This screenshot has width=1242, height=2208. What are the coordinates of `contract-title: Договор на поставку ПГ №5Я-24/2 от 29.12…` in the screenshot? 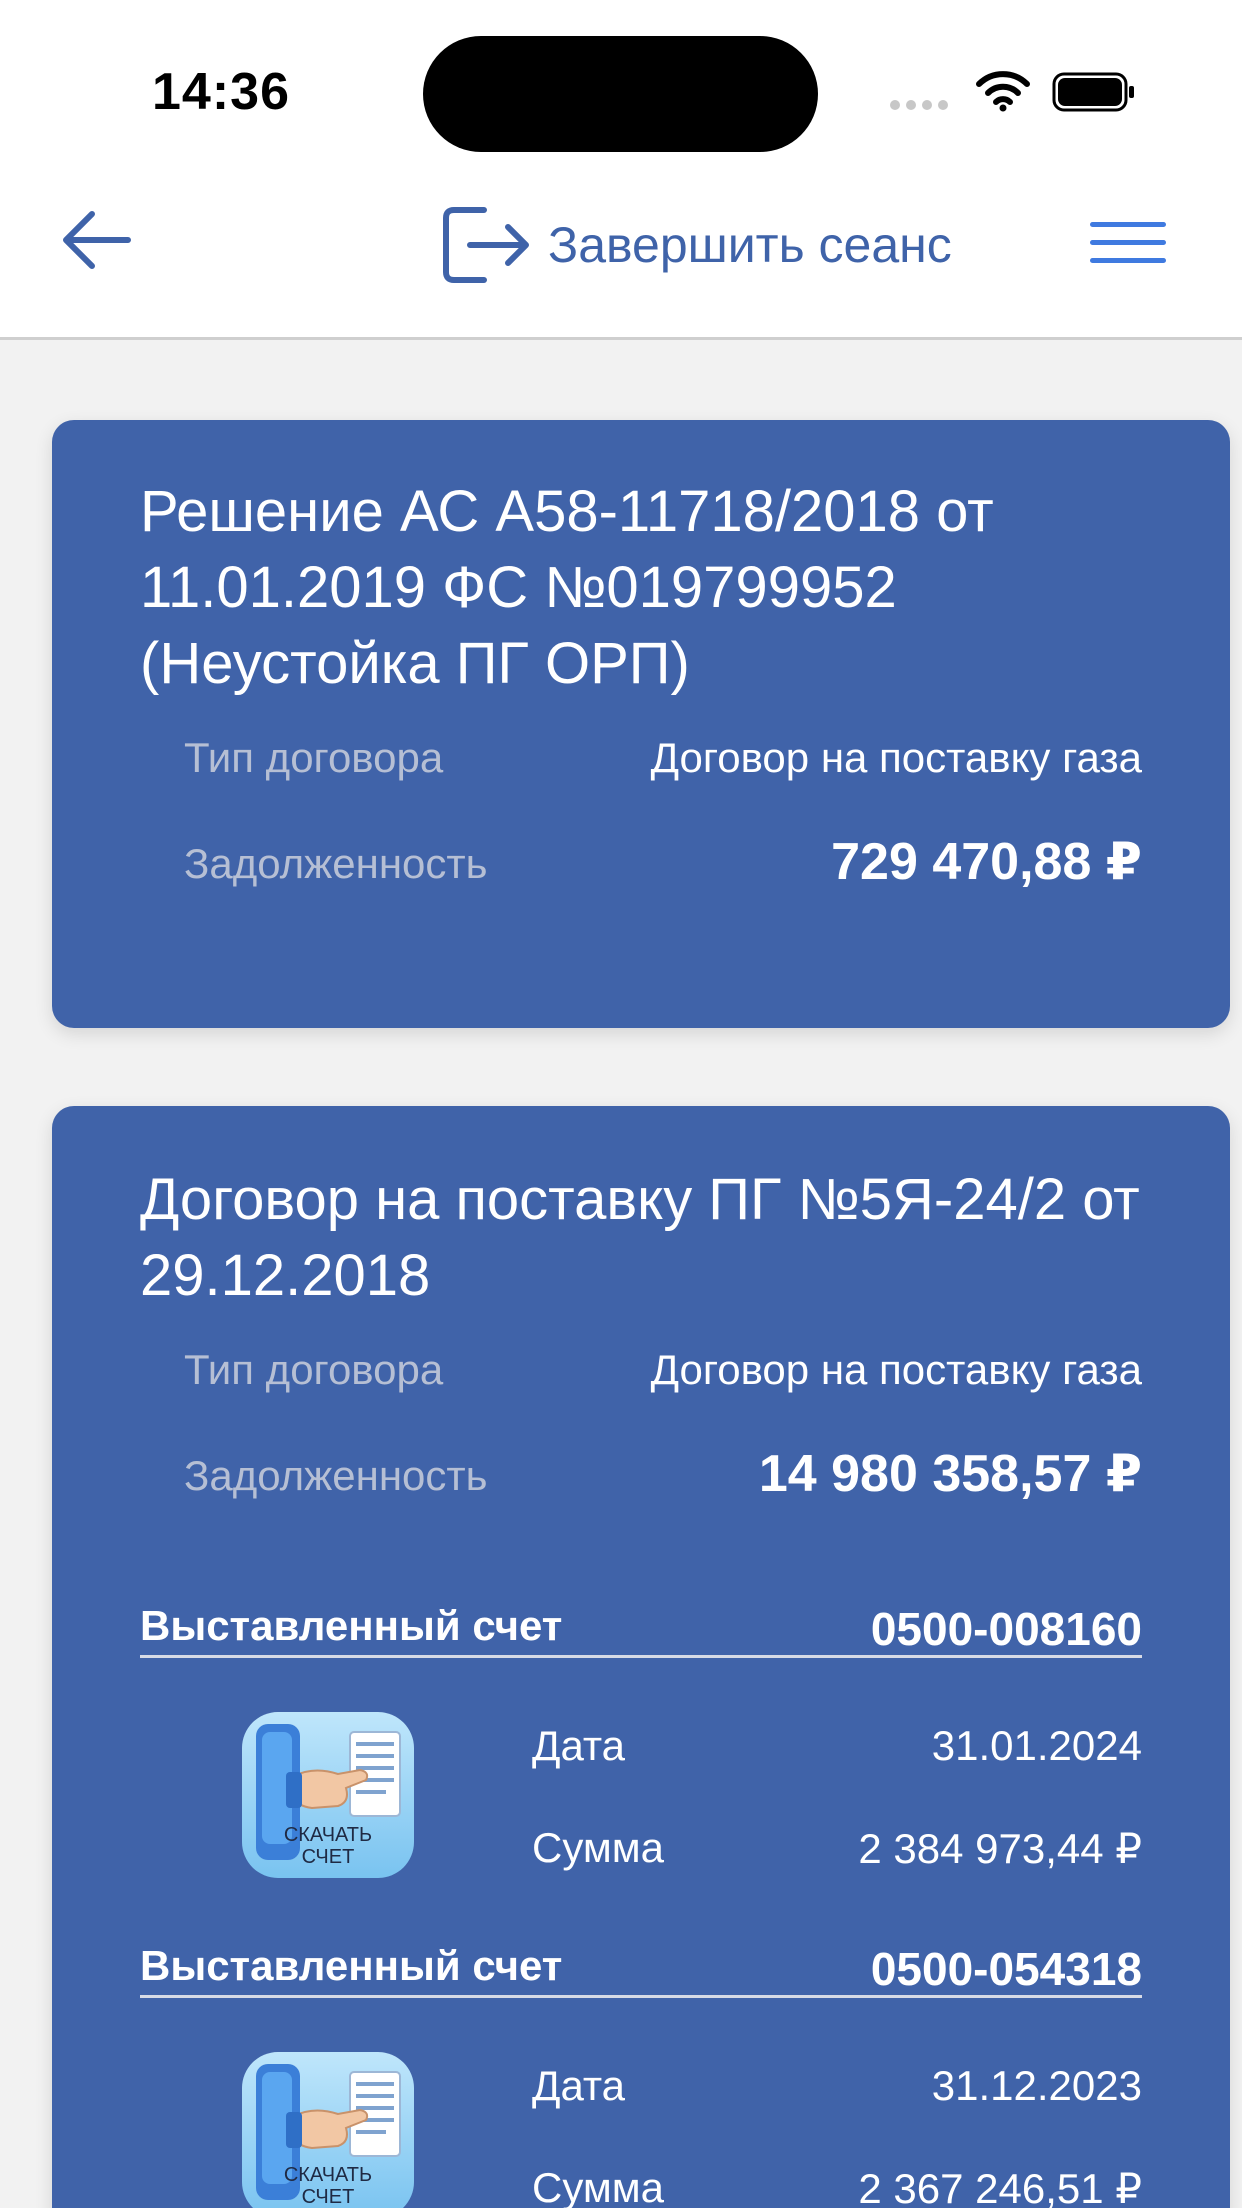 It's located at (640, 1237).